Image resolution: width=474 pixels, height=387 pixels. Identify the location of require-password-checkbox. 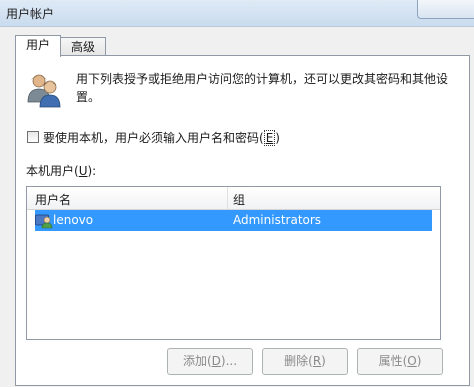
(33, 137).